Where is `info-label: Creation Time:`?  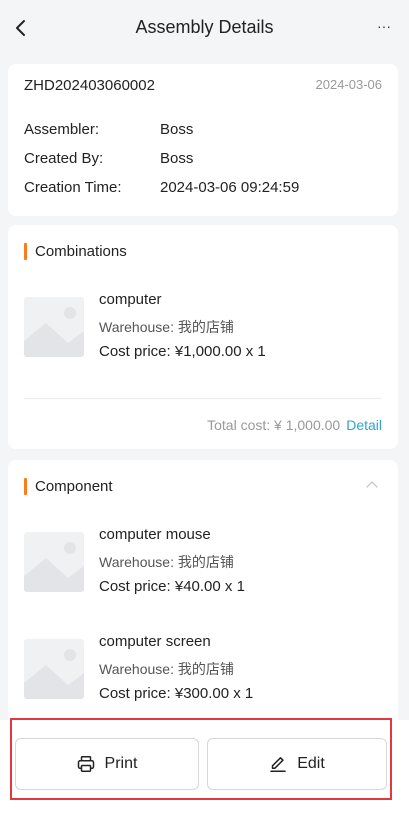
info-label: Creation Time: is located at coordinates (73, 187).